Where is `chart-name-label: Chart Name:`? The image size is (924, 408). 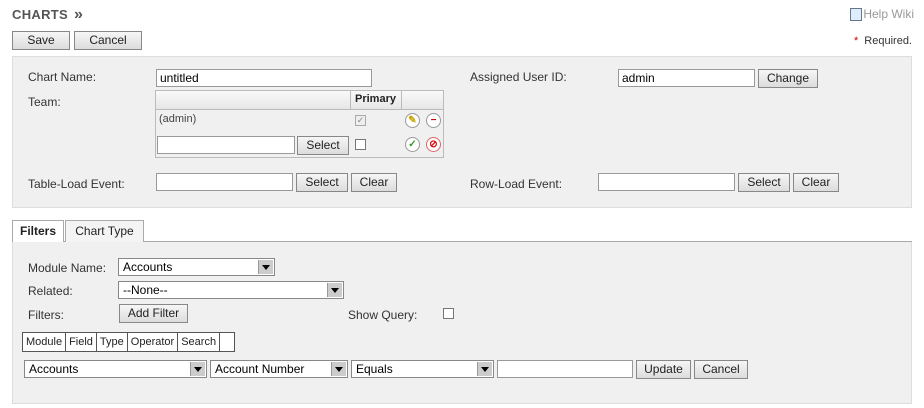
chart-name-label: Chart Name: is located at coordinates (62, 77).